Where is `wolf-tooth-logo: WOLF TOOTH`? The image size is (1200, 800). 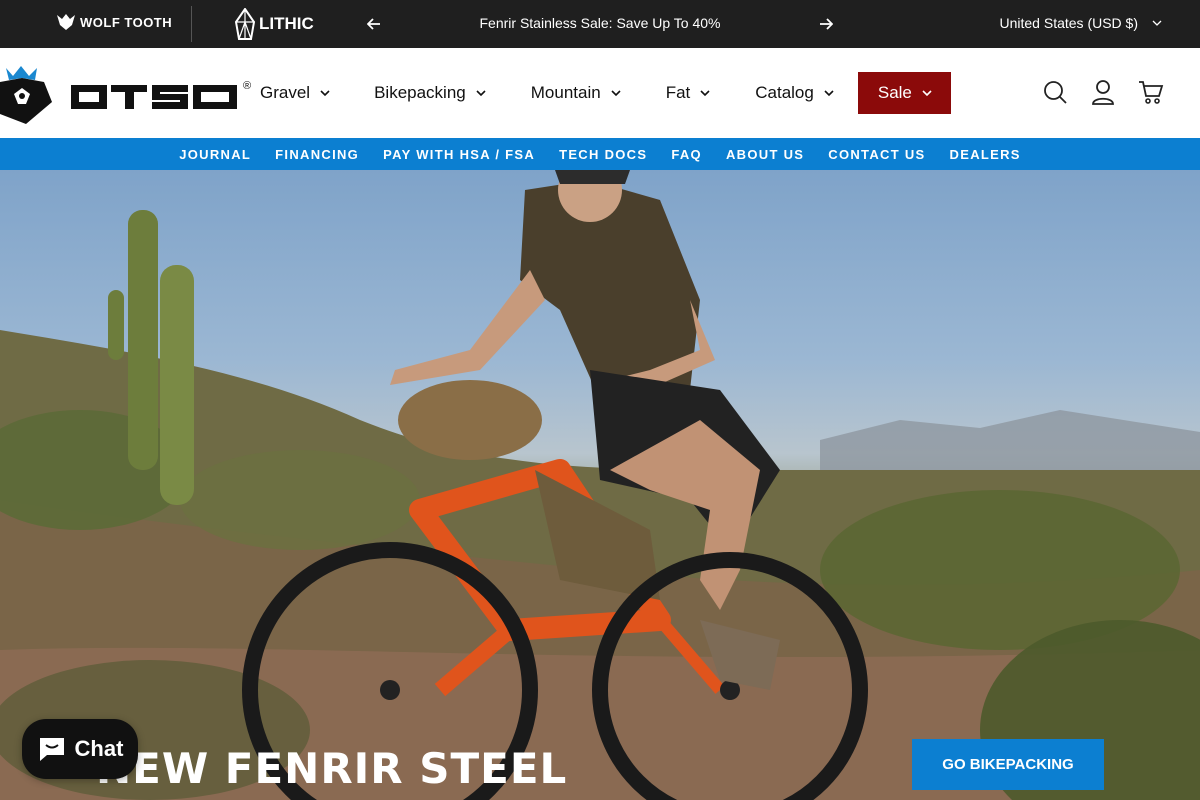
wolf-tooth-logo: WOLF TOOTH is located at coordinates (114, 22).